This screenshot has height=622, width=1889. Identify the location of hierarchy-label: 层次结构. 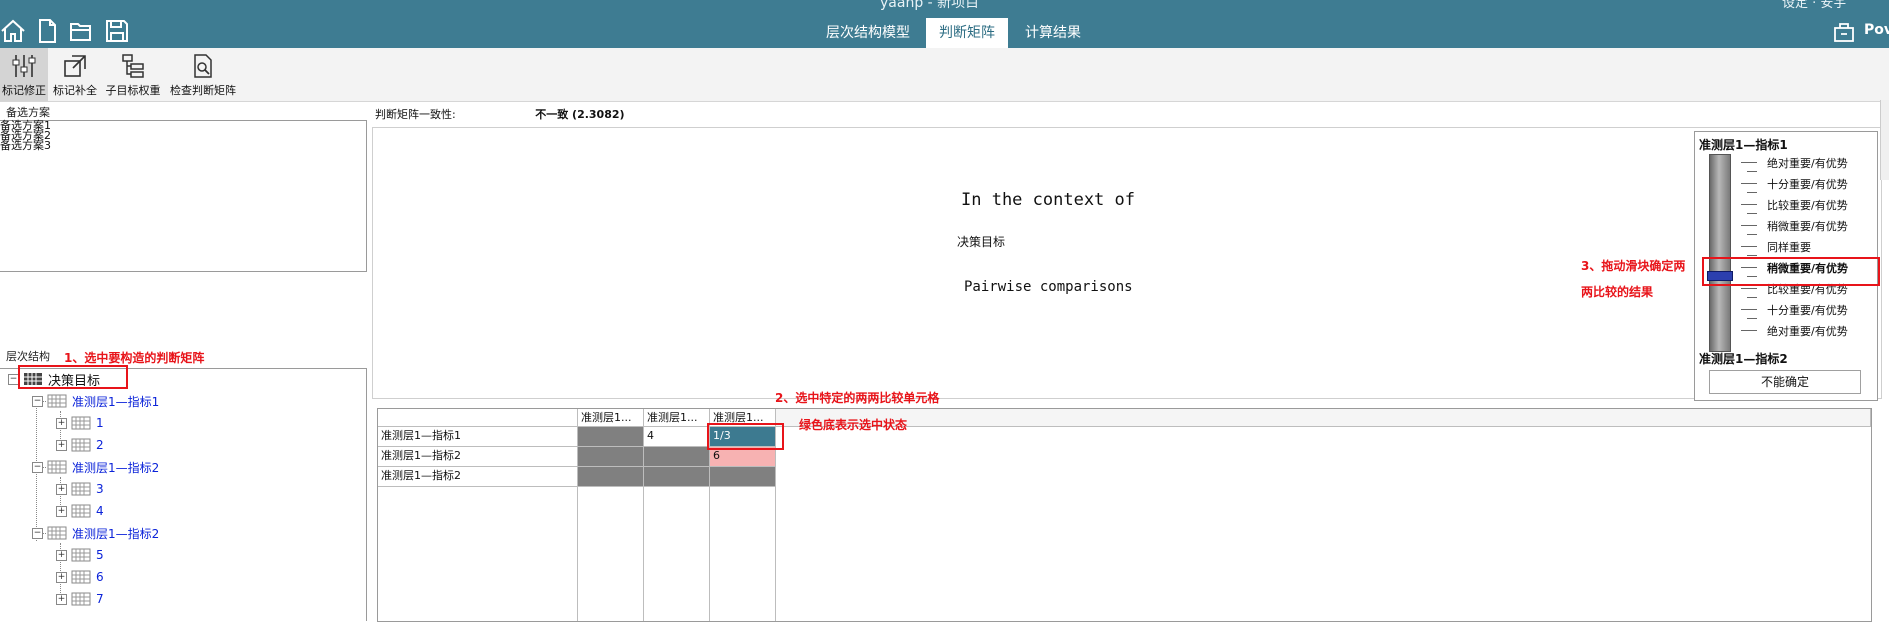
(28, 356).